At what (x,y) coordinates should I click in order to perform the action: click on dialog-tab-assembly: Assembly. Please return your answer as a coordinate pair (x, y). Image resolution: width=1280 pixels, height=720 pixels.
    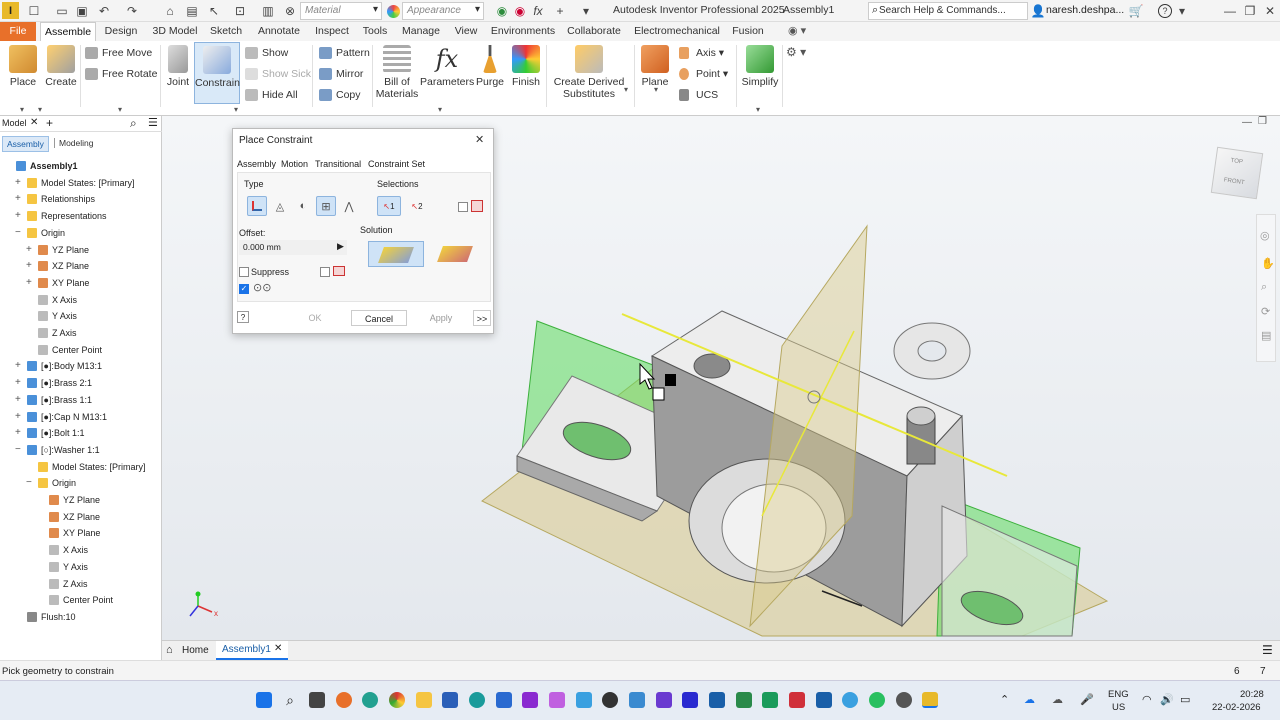
    Looking at the image, I should click on (256, 164).